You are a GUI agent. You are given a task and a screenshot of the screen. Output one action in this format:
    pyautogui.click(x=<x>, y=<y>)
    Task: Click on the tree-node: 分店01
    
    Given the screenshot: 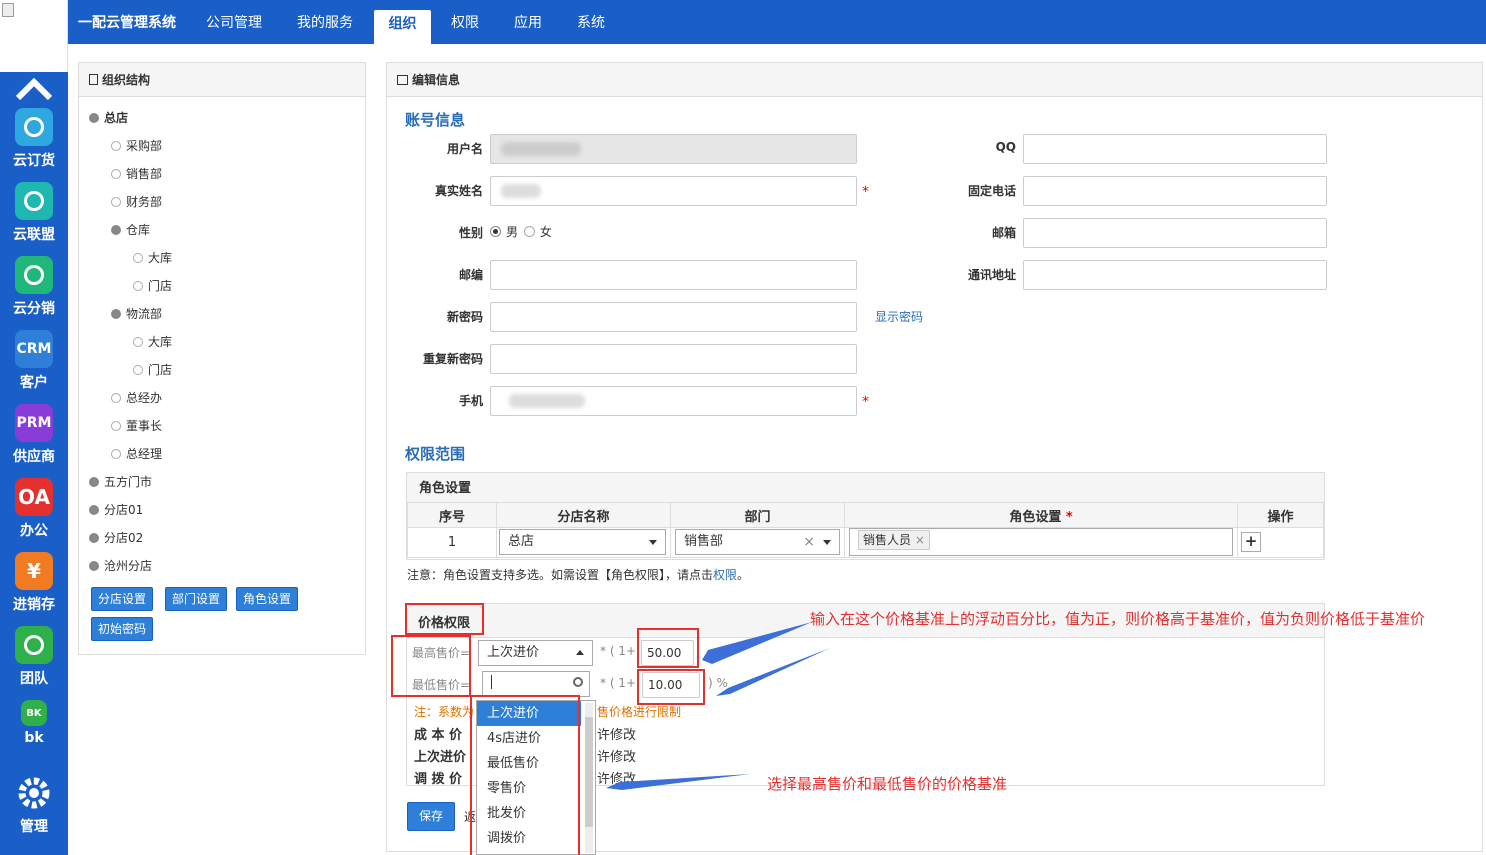 What is the action you would take?
    pyautogui.click(x=116, y=509)
    